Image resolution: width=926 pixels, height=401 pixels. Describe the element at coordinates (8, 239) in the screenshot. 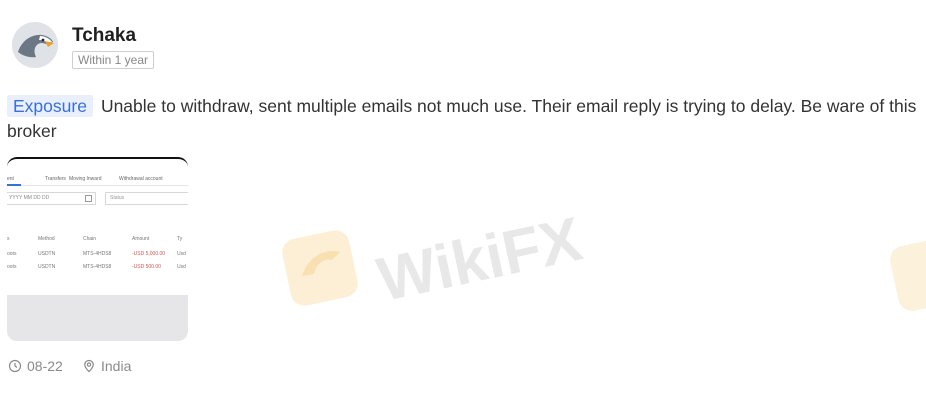

I see `thumb-col-header: s` at that location.